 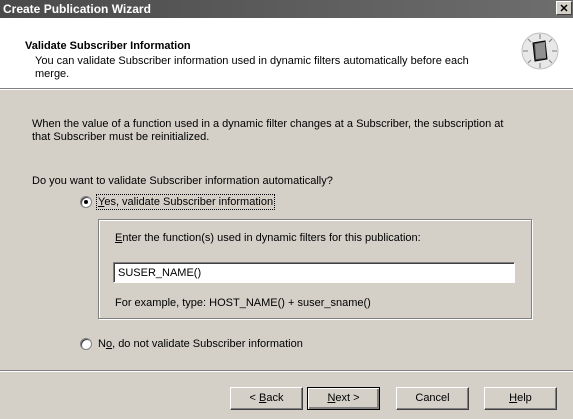 What do you see at coordinates (564, 8) in the screenshot?
I see `close-button: ✕` at bounding box center [564, 8].